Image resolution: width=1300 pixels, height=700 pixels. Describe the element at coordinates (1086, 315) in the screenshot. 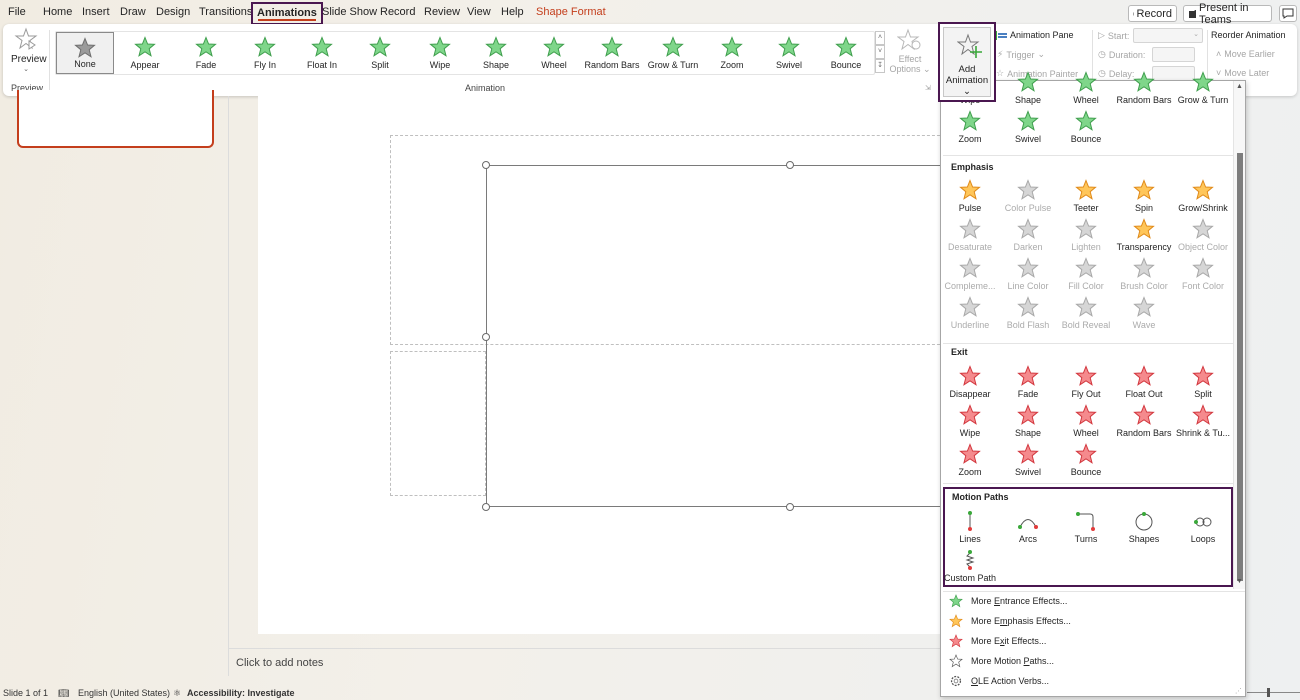

I see `emphasis-item-bold-reveal: Bold Reveal` at that location.